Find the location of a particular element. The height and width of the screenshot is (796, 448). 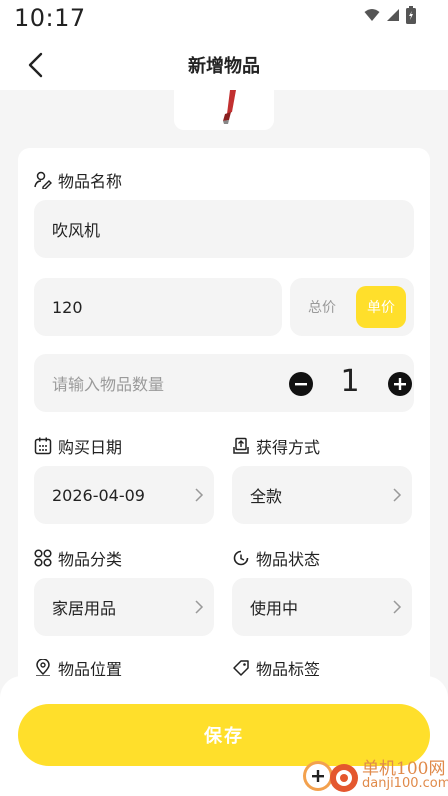

price-input: 120 is located at coordinates (158, 307).